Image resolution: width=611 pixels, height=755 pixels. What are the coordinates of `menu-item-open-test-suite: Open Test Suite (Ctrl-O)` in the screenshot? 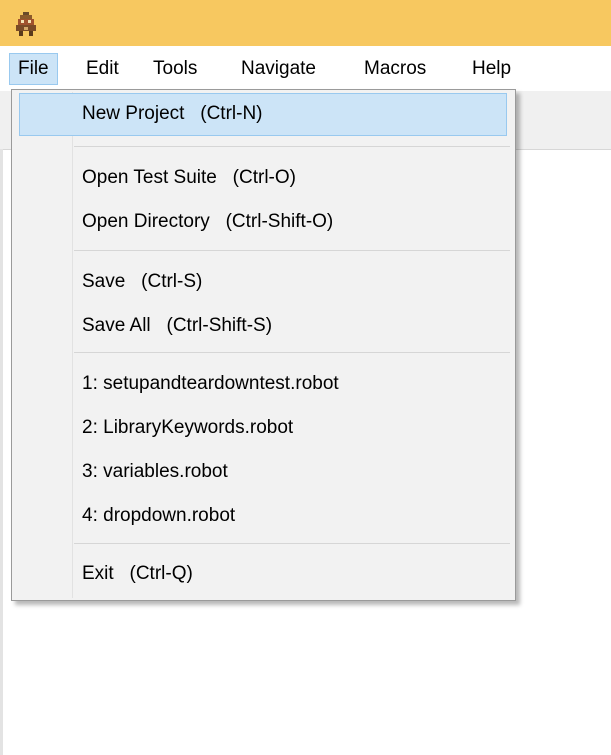 It's located at (189, 178).